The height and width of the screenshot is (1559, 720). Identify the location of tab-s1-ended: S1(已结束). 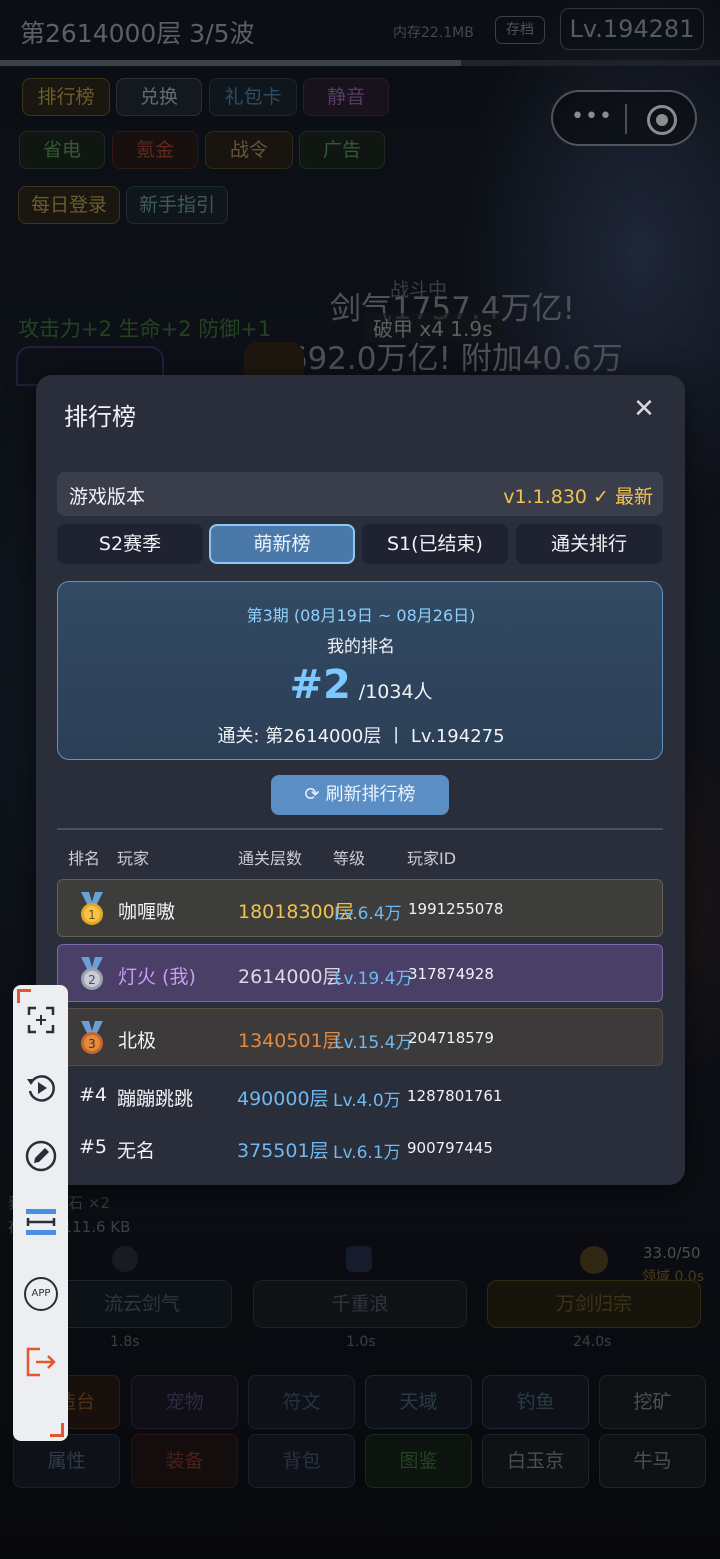
(435, 544).